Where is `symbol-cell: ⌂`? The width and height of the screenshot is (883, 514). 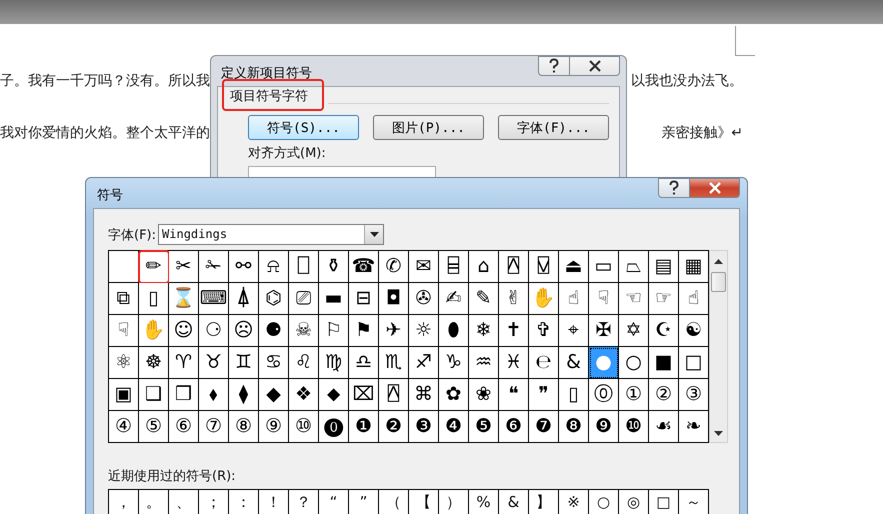
symbol-cell: ⌂ is located at coordinates (484, 267).